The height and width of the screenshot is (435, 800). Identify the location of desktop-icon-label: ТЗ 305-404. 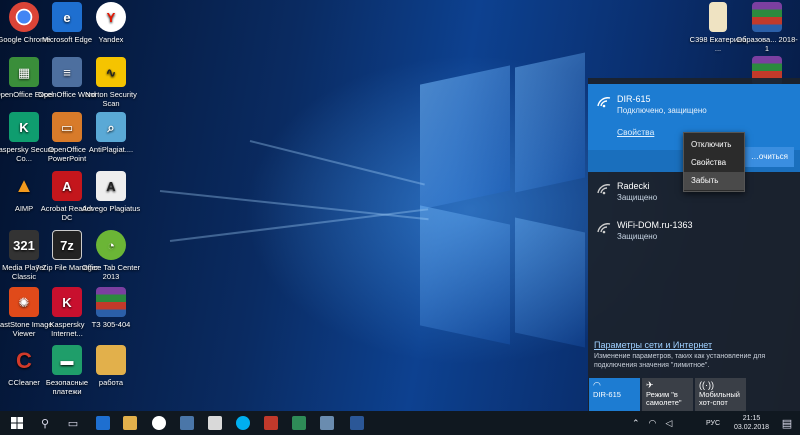
(111, 324).